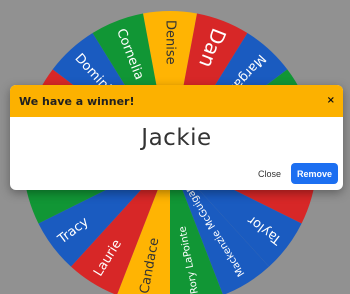 The image size is (350, 294). Describe the element at coordinates (170, 42) in the screenshot. I see `wheel-label: Denise` at that location.